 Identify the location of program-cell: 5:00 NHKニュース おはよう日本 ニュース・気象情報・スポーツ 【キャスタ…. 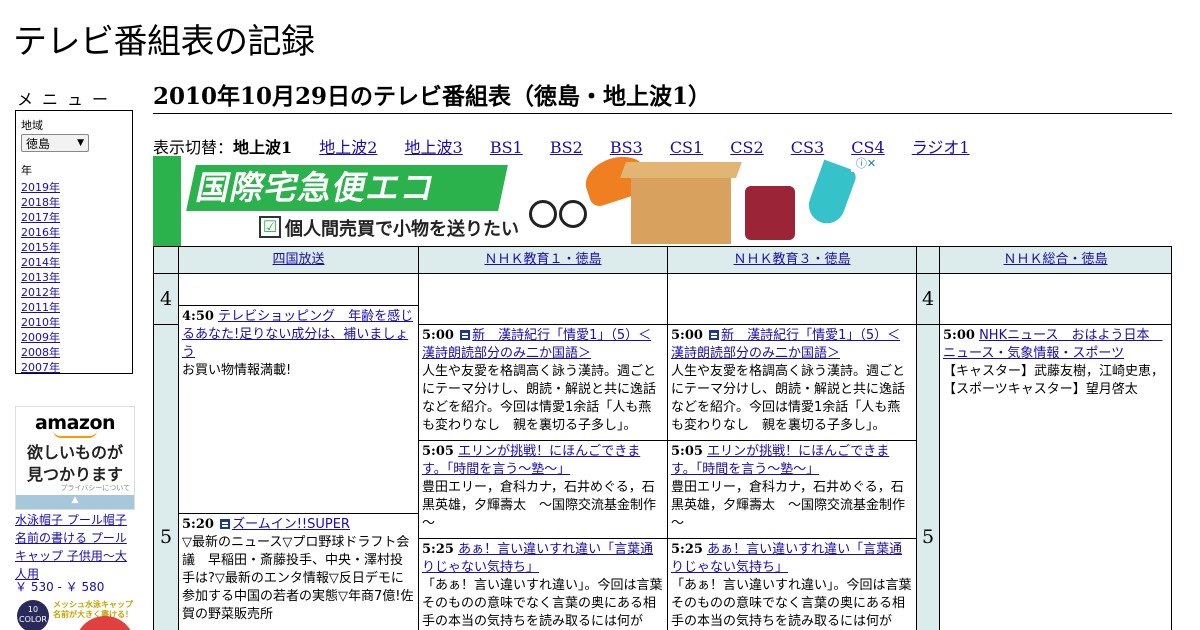
(1055, 477).